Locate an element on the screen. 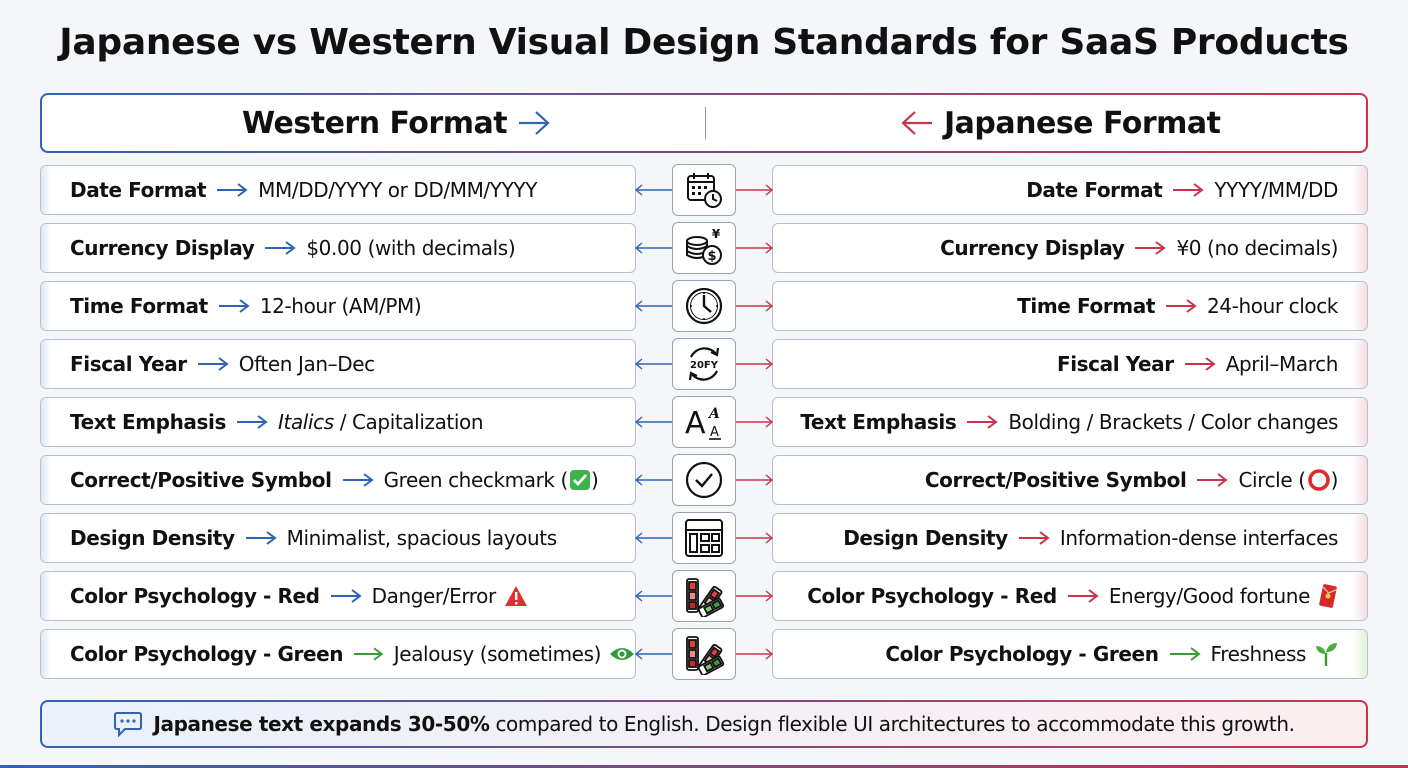 The height and width of the screenshot is (768, 1408). western-value: $0.00 (with decimals) is located at coordinates (411, 248).